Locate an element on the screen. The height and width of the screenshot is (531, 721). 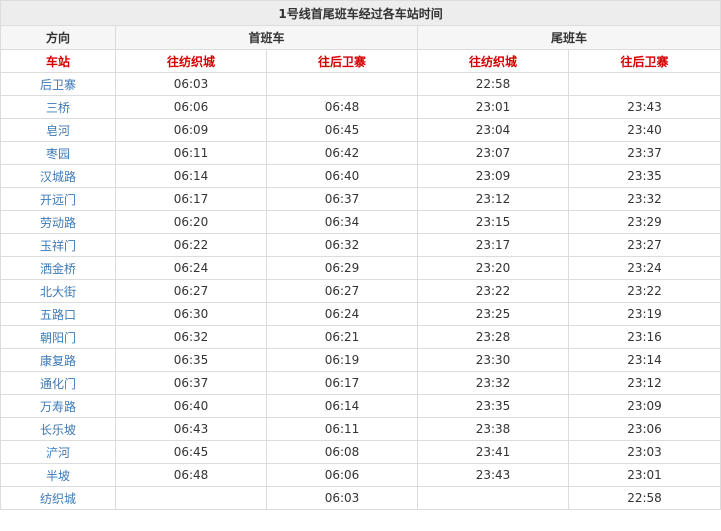
table-row: 玉祥门 06:22 06:32 23:17 23:27 is located at coordinates (360, 245).